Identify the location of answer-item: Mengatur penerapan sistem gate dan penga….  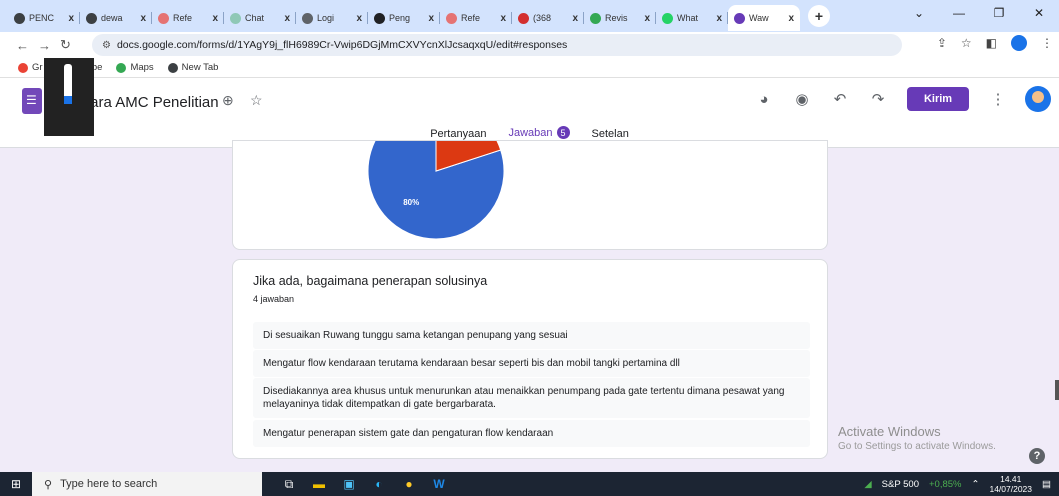
(531, 433).